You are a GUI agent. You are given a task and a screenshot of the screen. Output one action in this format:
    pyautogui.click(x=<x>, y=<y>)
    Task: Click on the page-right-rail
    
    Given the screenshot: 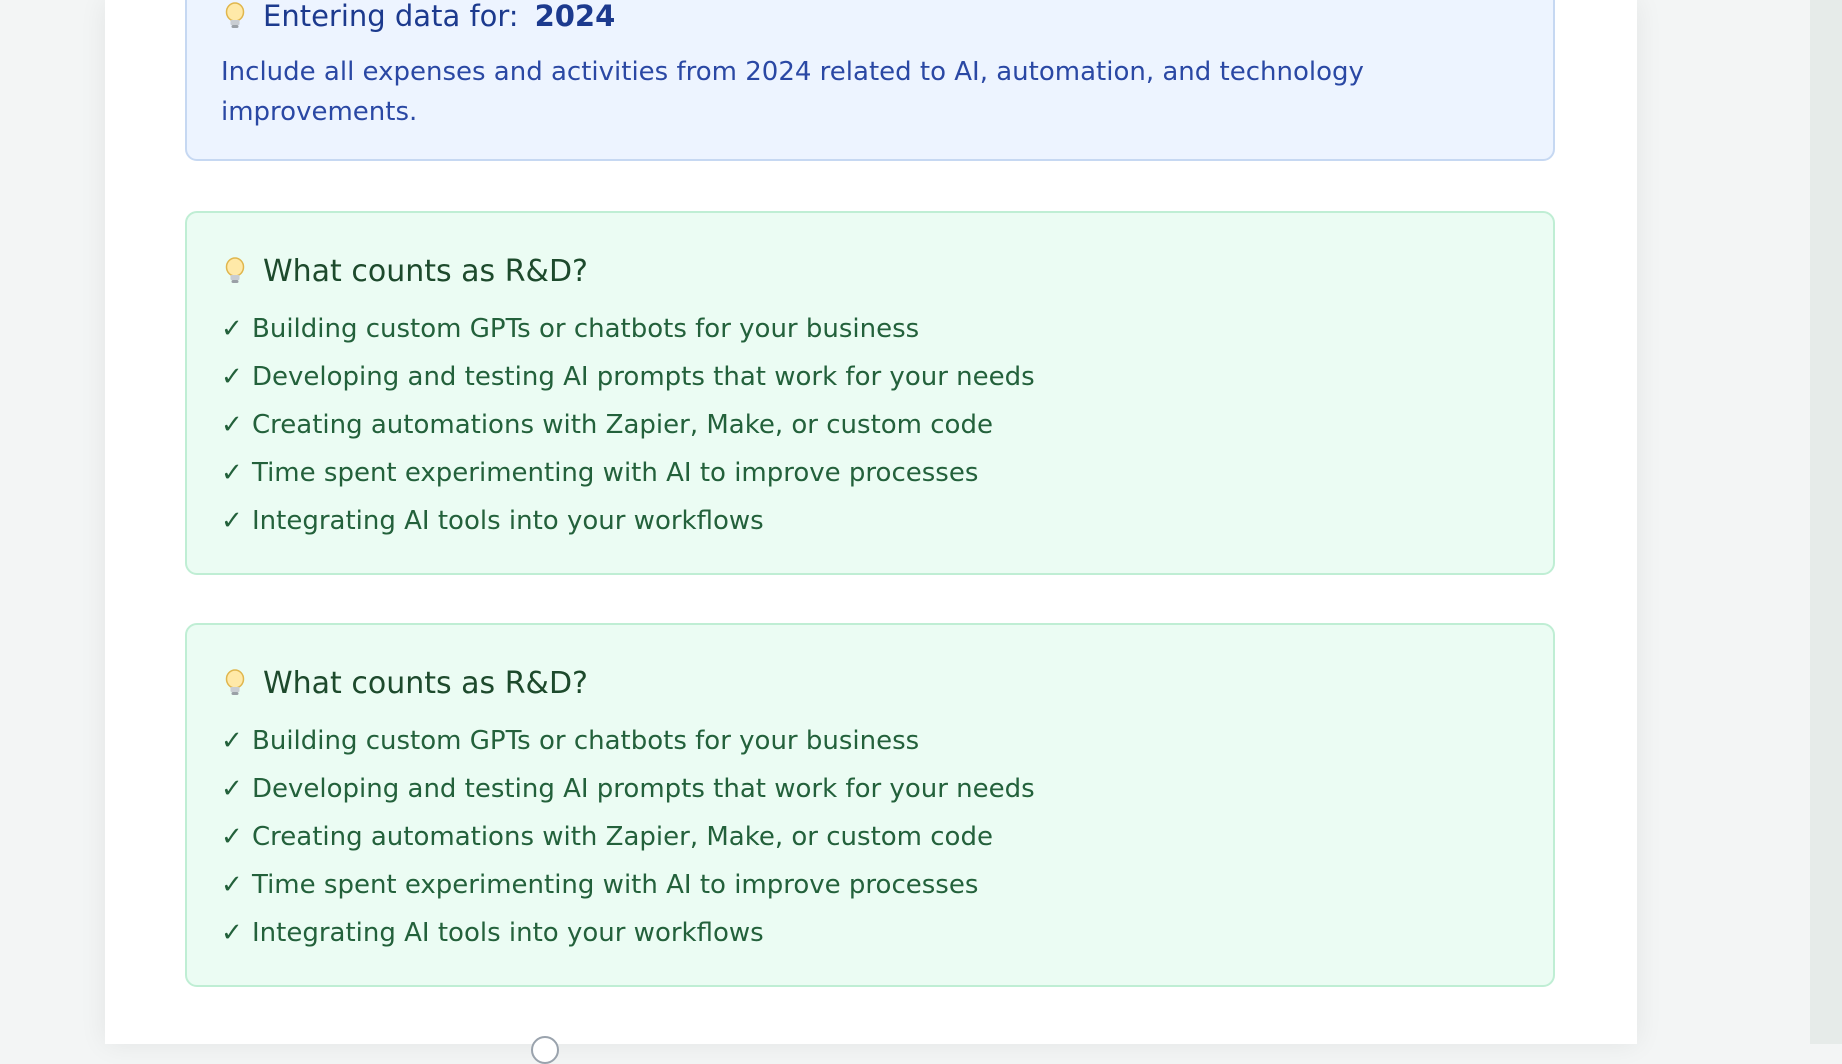 What is the action you would take?
    pyautogui.click(x=1826, y=522)
    